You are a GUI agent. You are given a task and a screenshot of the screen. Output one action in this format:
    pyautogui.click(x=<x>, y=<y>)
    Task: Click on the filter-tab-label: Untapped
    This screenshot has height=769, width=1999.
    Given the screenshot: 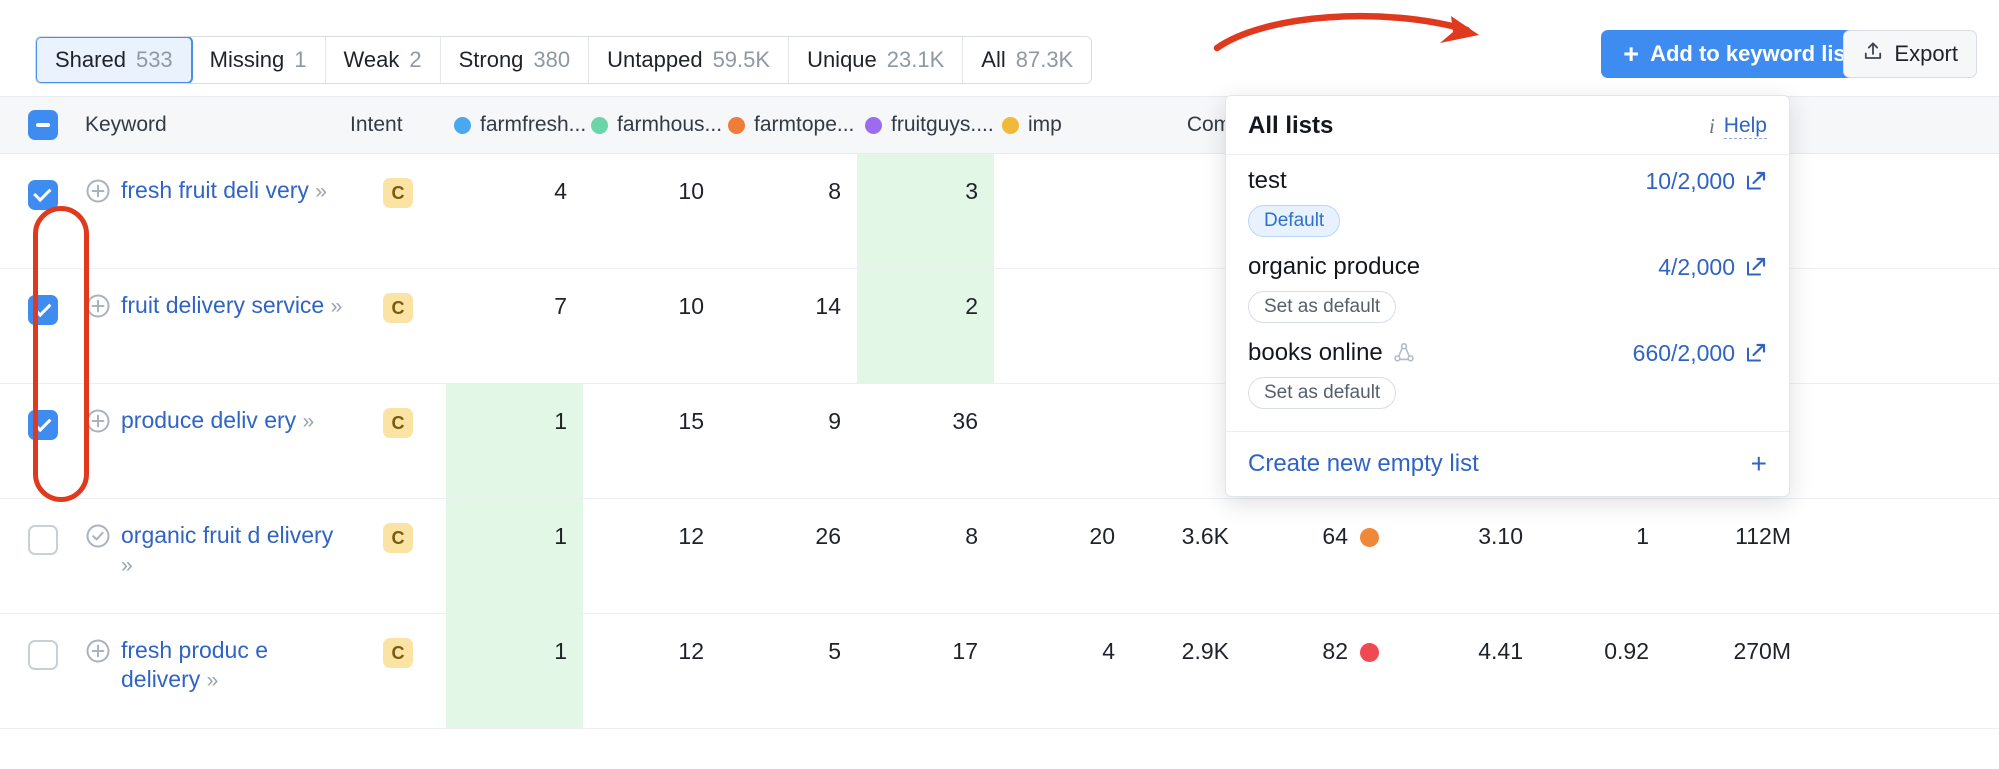 What is the action you would take?
    pyautogui.click(x=655, y=59)
    